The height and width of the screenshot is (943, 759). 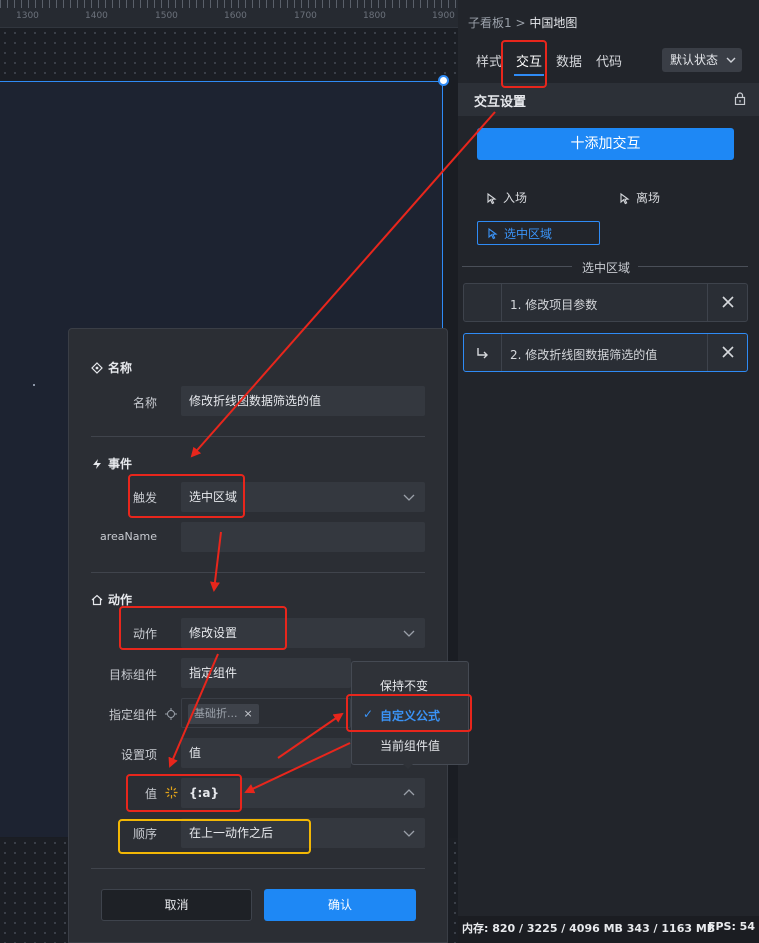 What do you see at coordinates (569, 60) in the screenshot?
I see `tab-data: 数据` at bounding box center [569, 60].